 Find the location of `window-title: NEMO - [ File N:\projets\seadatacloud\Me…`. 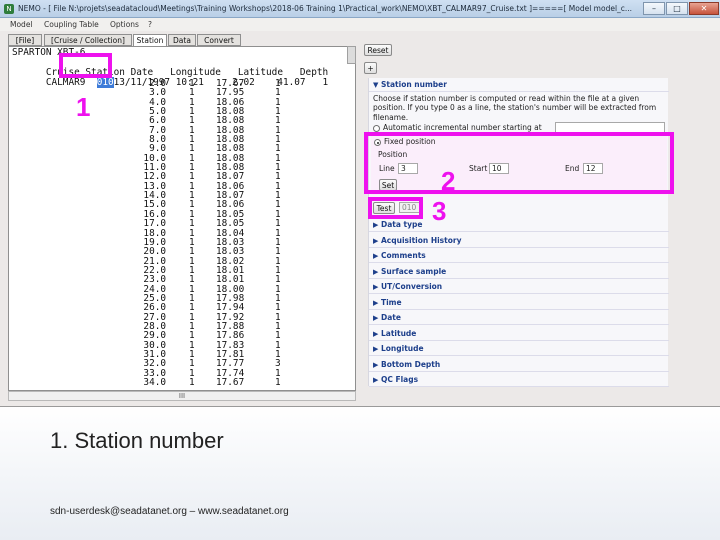

window-title: NEMO - [ File N:\projets\seadatacloud\Me… is located at coordinates (325, 8).